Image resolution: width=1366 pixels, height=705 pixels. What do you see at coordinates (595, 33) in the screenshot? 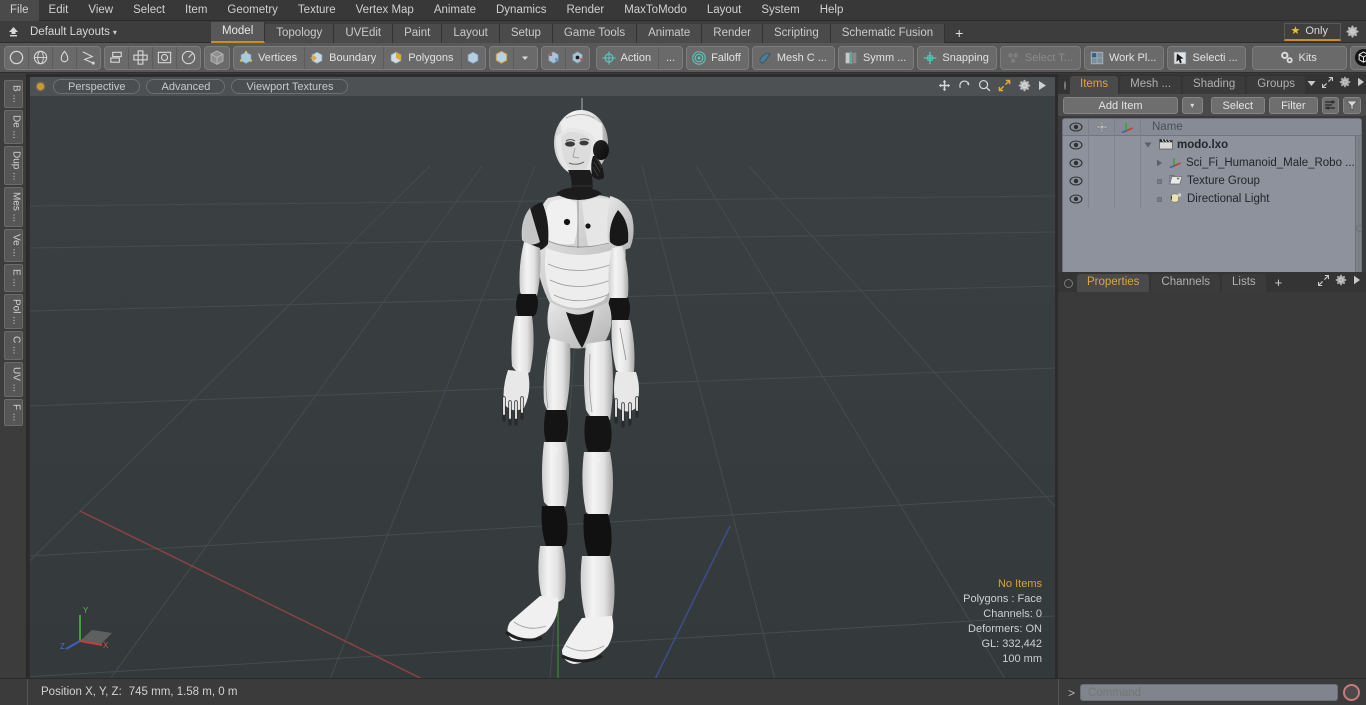
I see `tab-game-tools: Game Tools` at bounding box center [595, 33].